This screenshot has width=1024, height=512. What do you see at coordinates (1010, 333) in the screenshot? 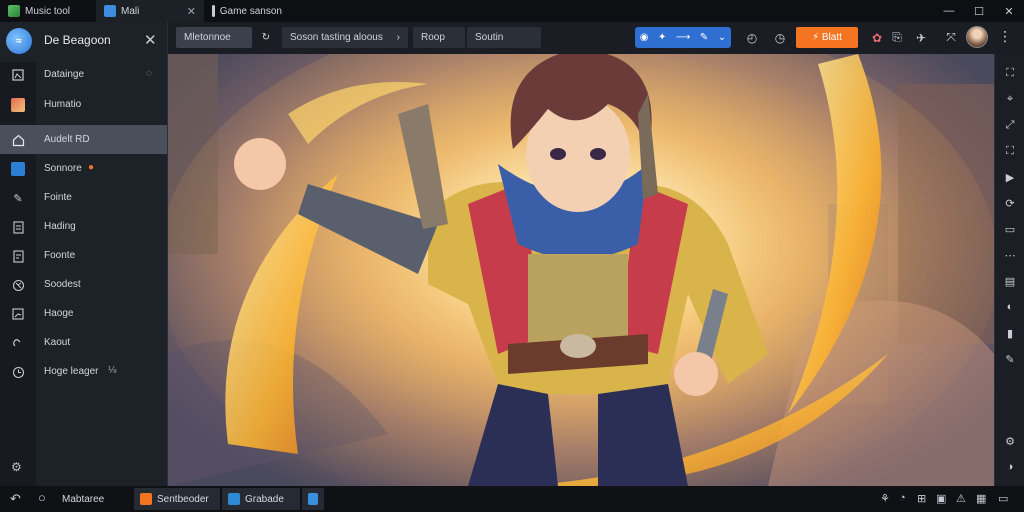
I see `volume-icon: ▮` at bounding box center [1010, 333].